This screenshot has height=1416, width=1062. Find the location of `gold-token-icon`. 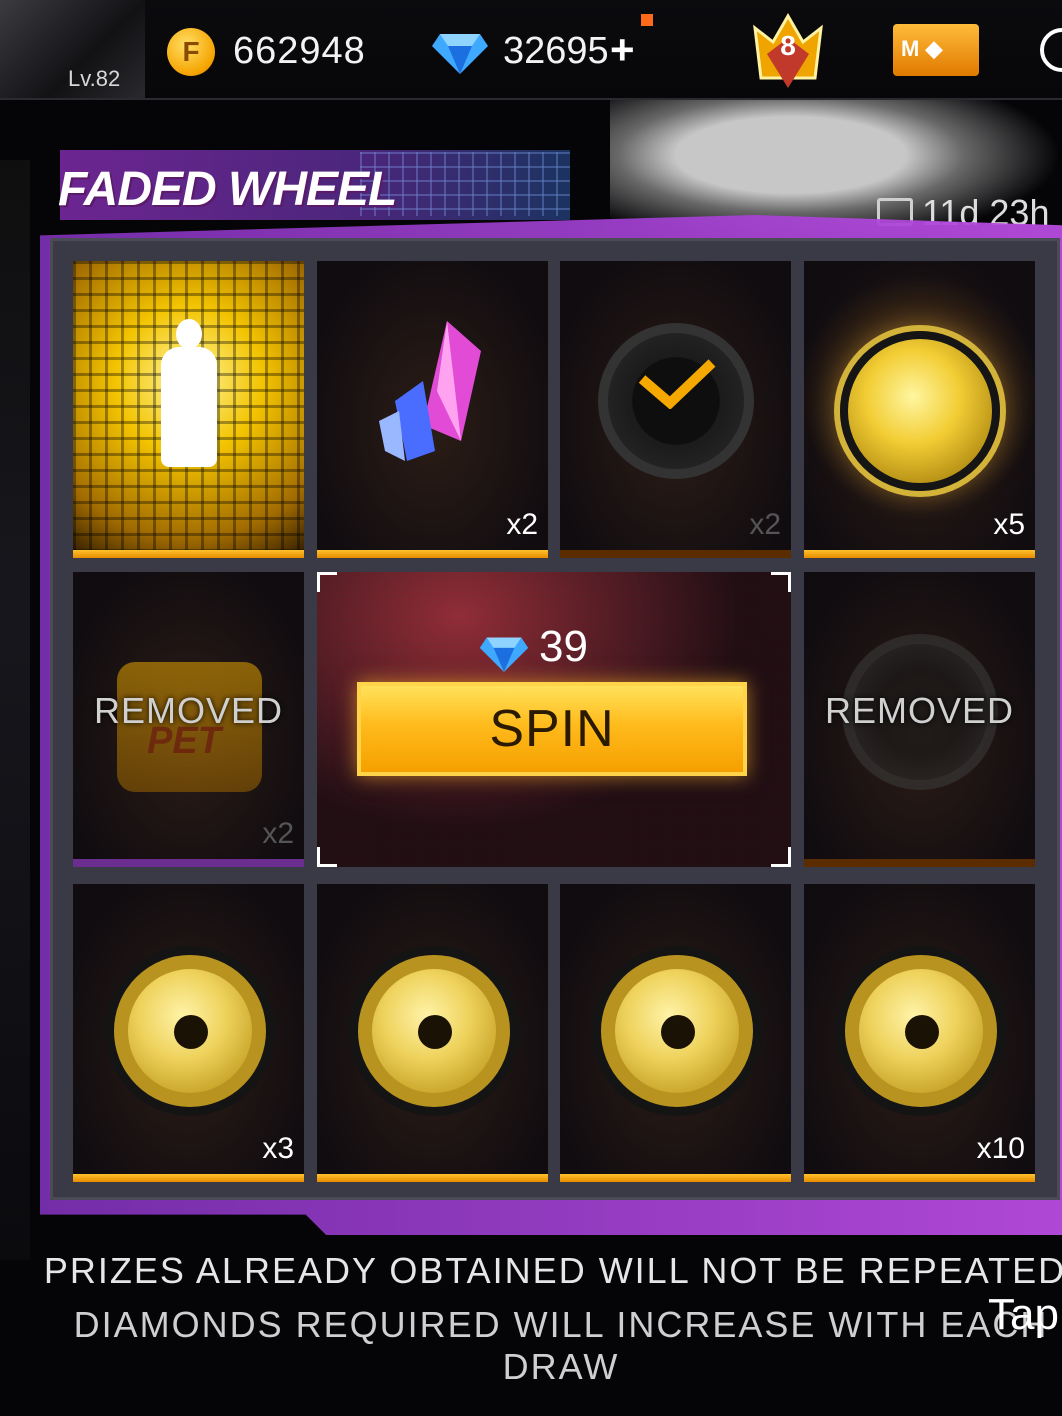

gold-token-icon is located at coordinates (920, 411).